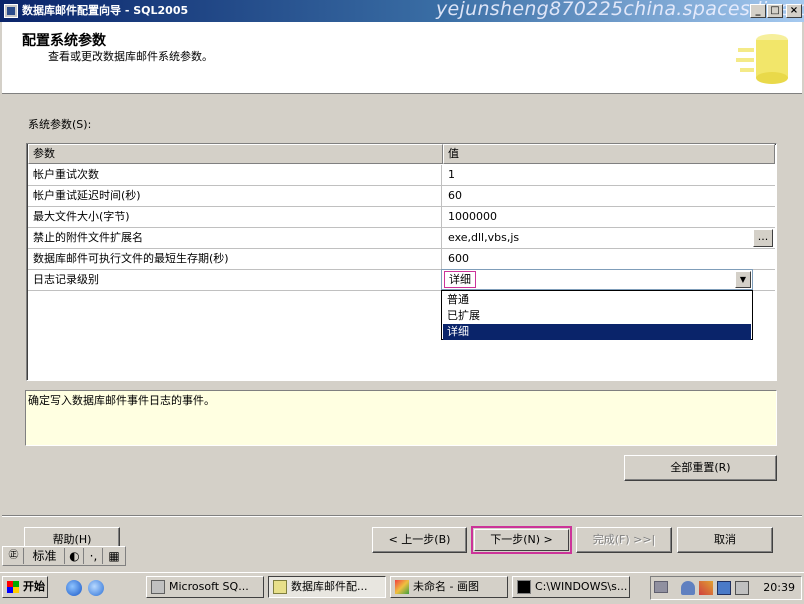 The width and height of the screenshot is (804, 604). Describe the element at coordinates (64, 41) in the screenshot. I see `page-title: 配置系统参数` at that location.